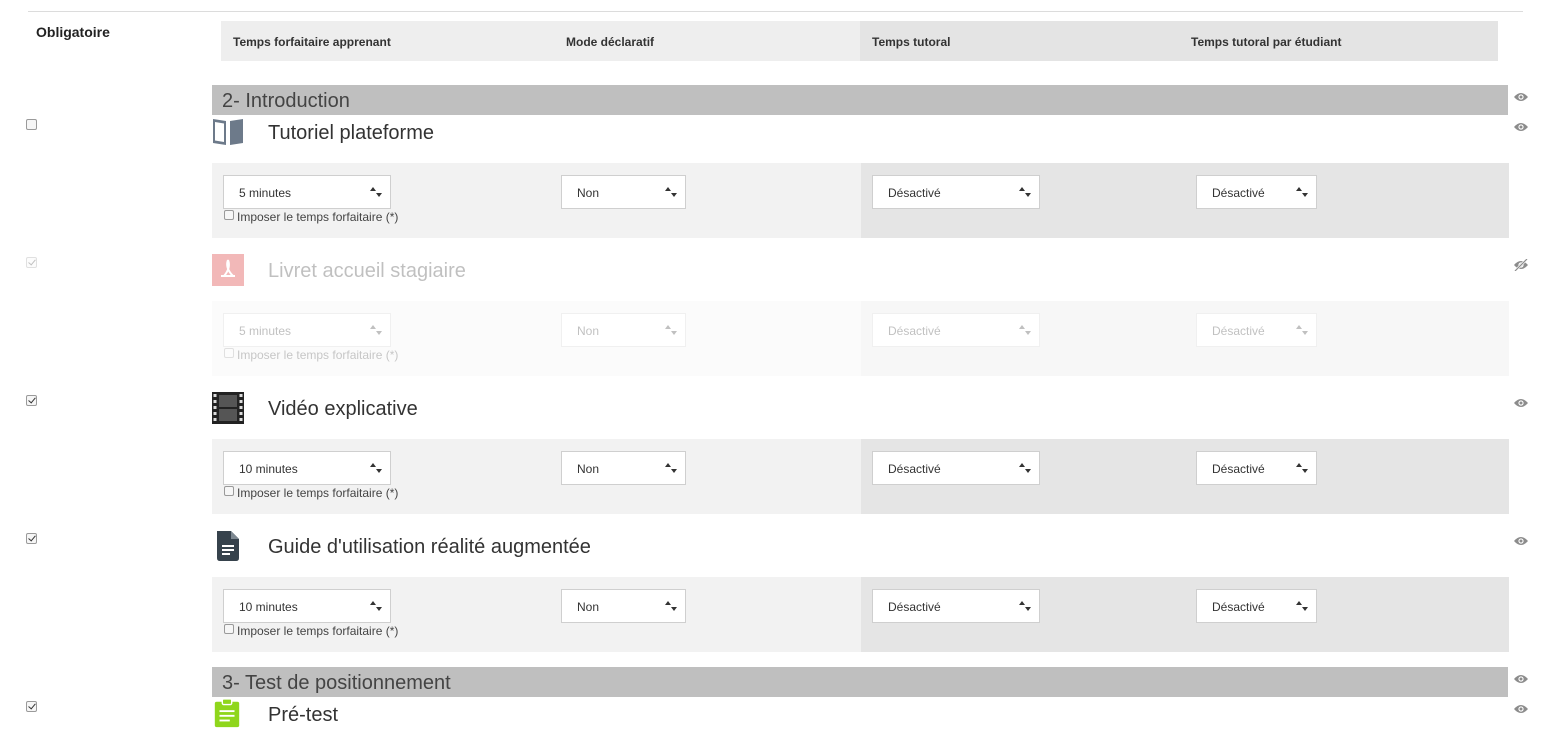  Describe the element at coordinates (351, 133) in the screenshot. I see `resource-title: Tutoriel plateforme` at that location.